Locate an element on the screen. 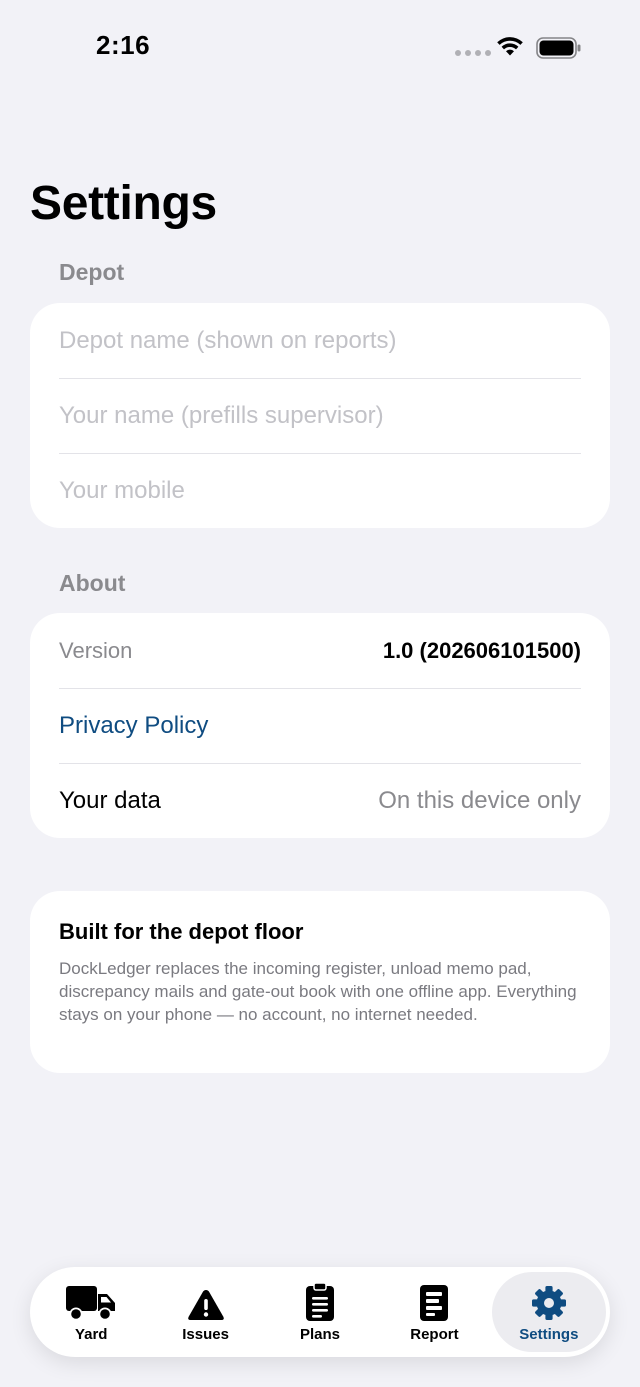  tab-yard-label: Yard is located at coordinates (91, 1334).